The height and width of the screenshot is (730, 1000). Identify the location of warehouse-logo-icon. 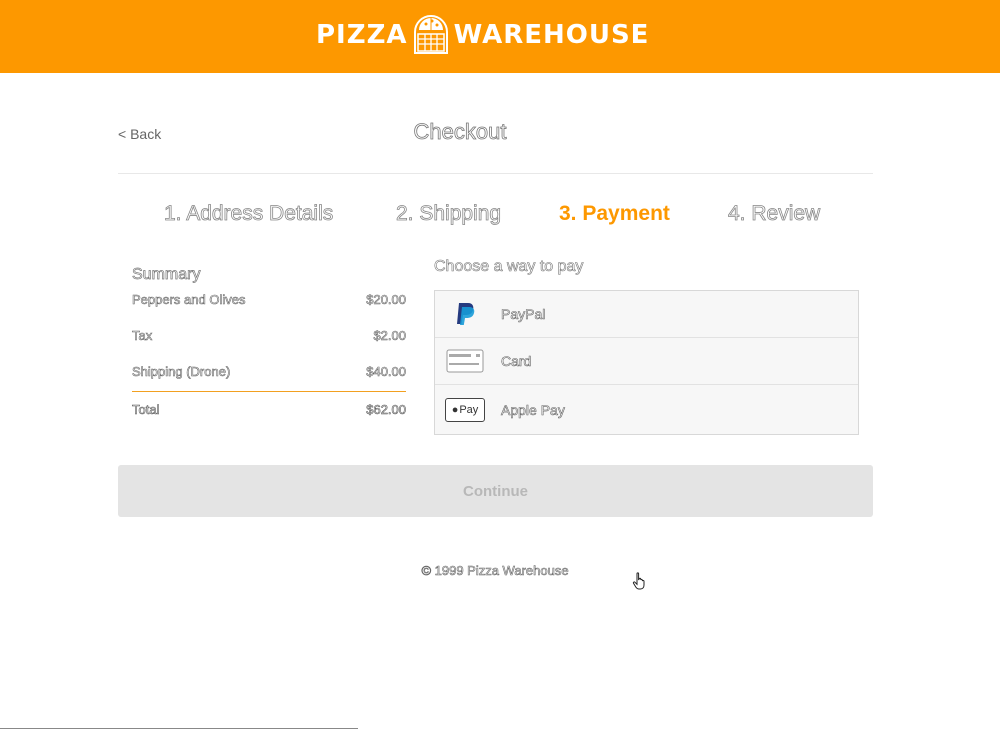
(430, 34).